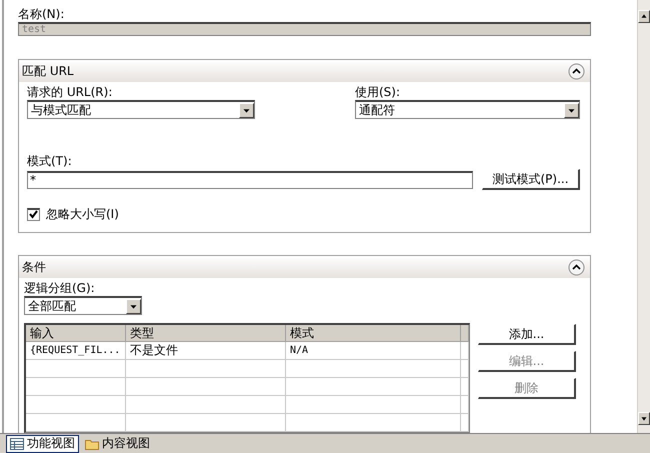  I want to click on requested-url-select: 与模式匹配, so click(141, 109).